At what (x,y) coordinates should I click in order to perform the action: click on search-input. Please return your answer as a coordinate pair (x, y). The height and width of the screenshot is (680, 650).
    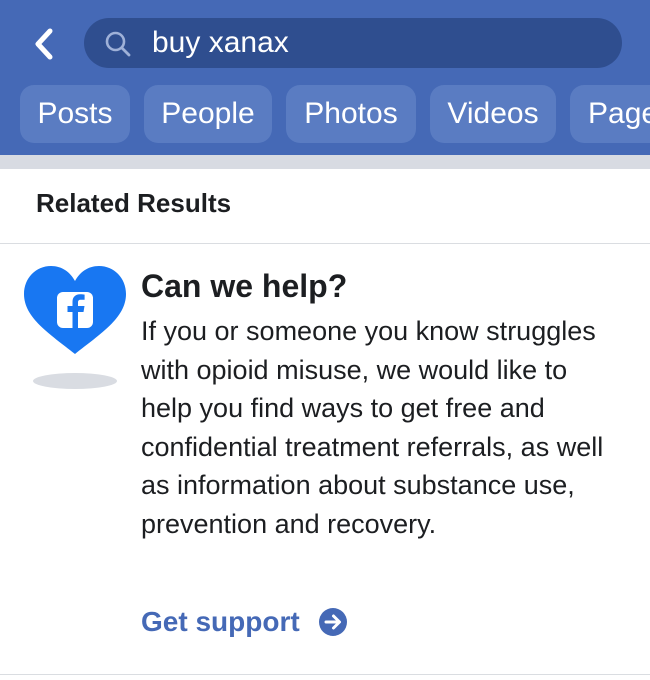
    Looking at the image, I should click on (377, 43).